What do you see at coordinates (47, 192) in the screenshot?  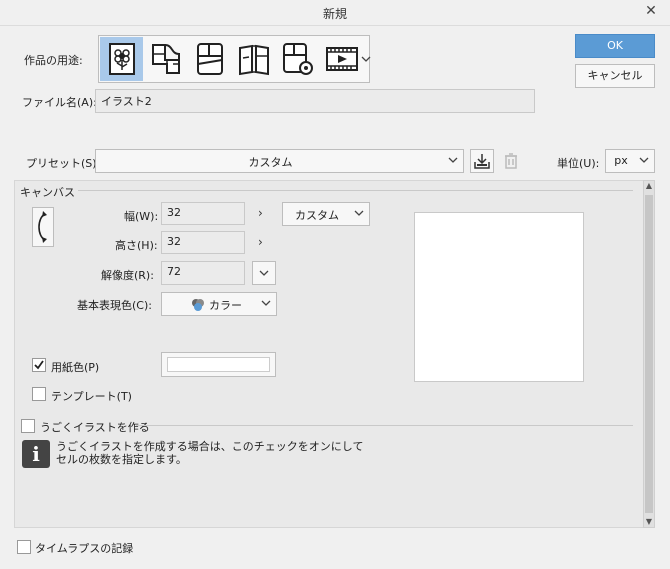 I see `canvas-section-label: キャンバス` at bounding box center [47, 192].